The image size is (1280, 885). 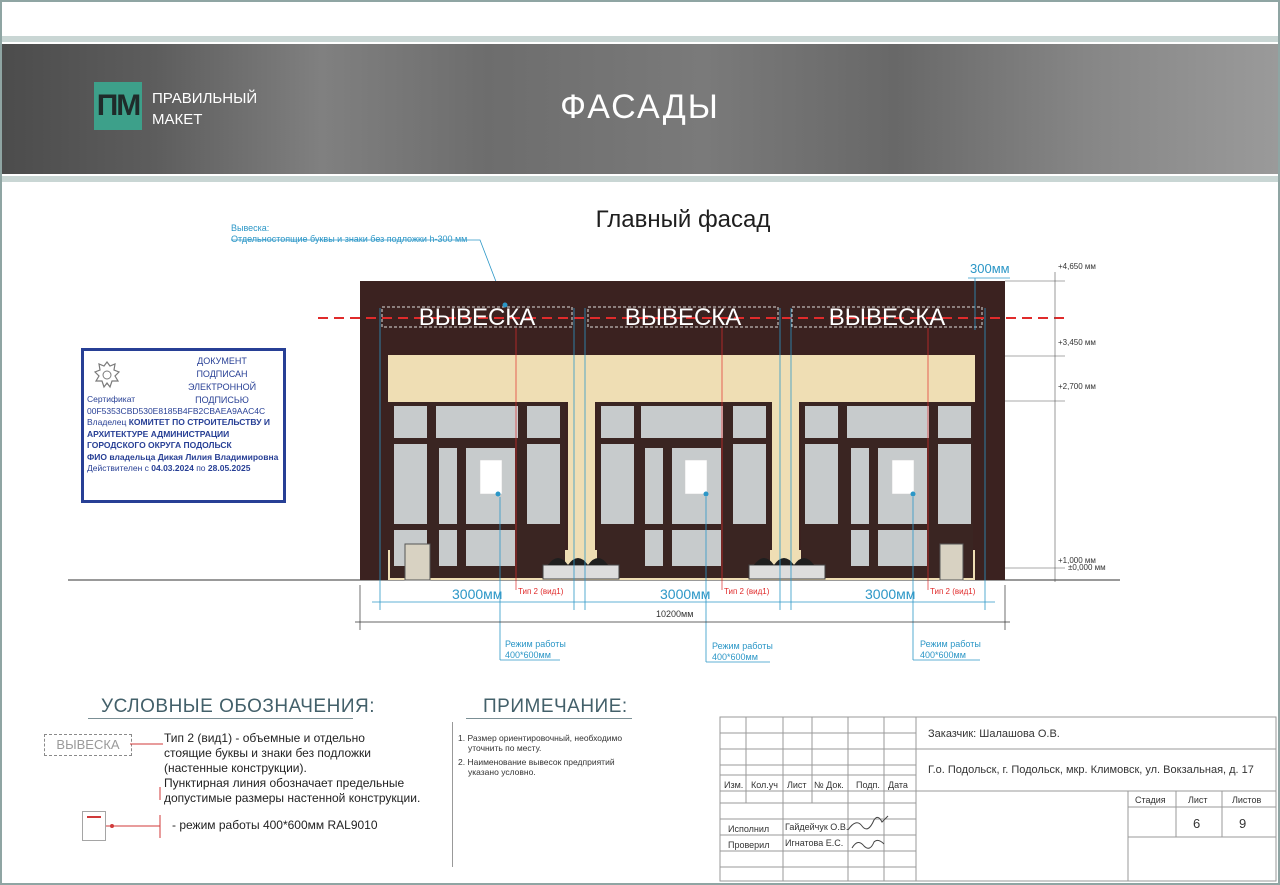 I want to click on sheet-value: 6, so click(x=1197, y=823).